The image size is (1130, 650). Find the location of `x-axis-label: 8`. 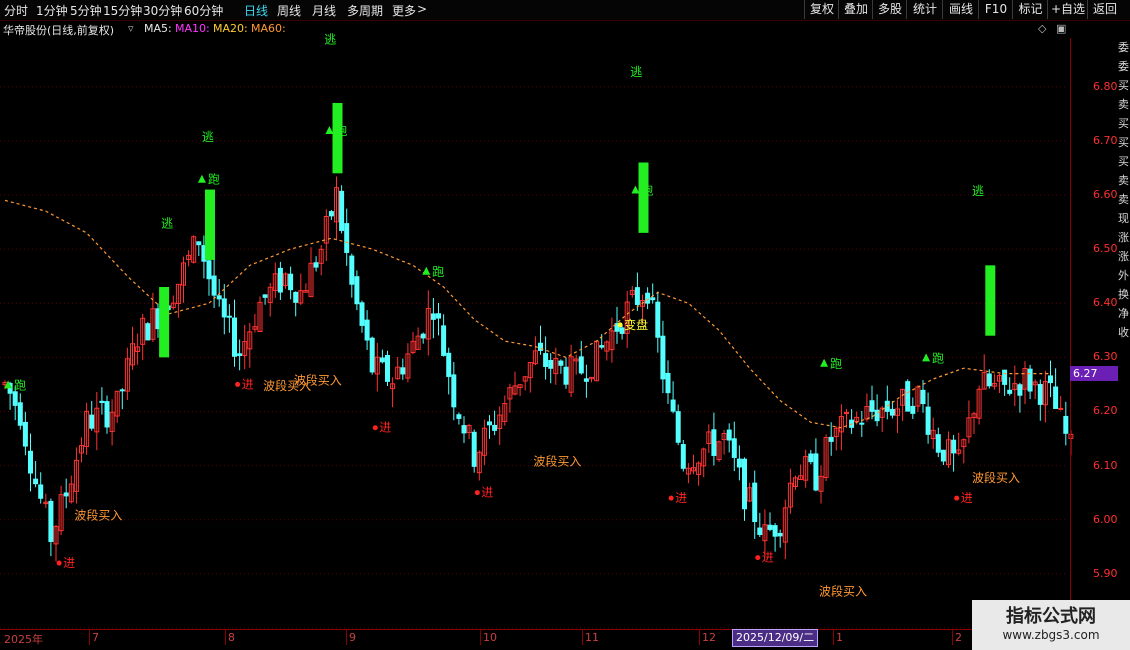

x-axis-label: 8 is located at coordinates (231, 637).